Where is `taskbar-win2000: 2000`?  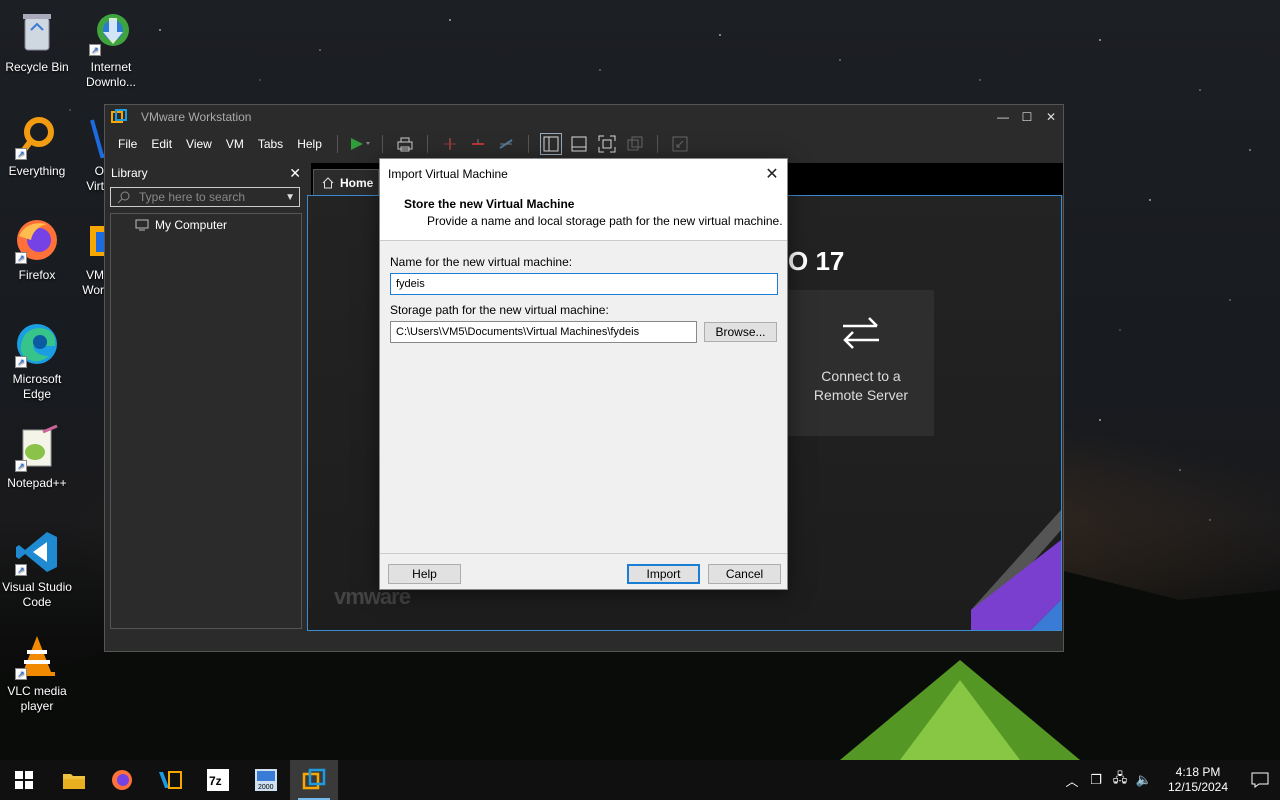
taskbar-win2000: 2000 is located at coordinates (266, 780).